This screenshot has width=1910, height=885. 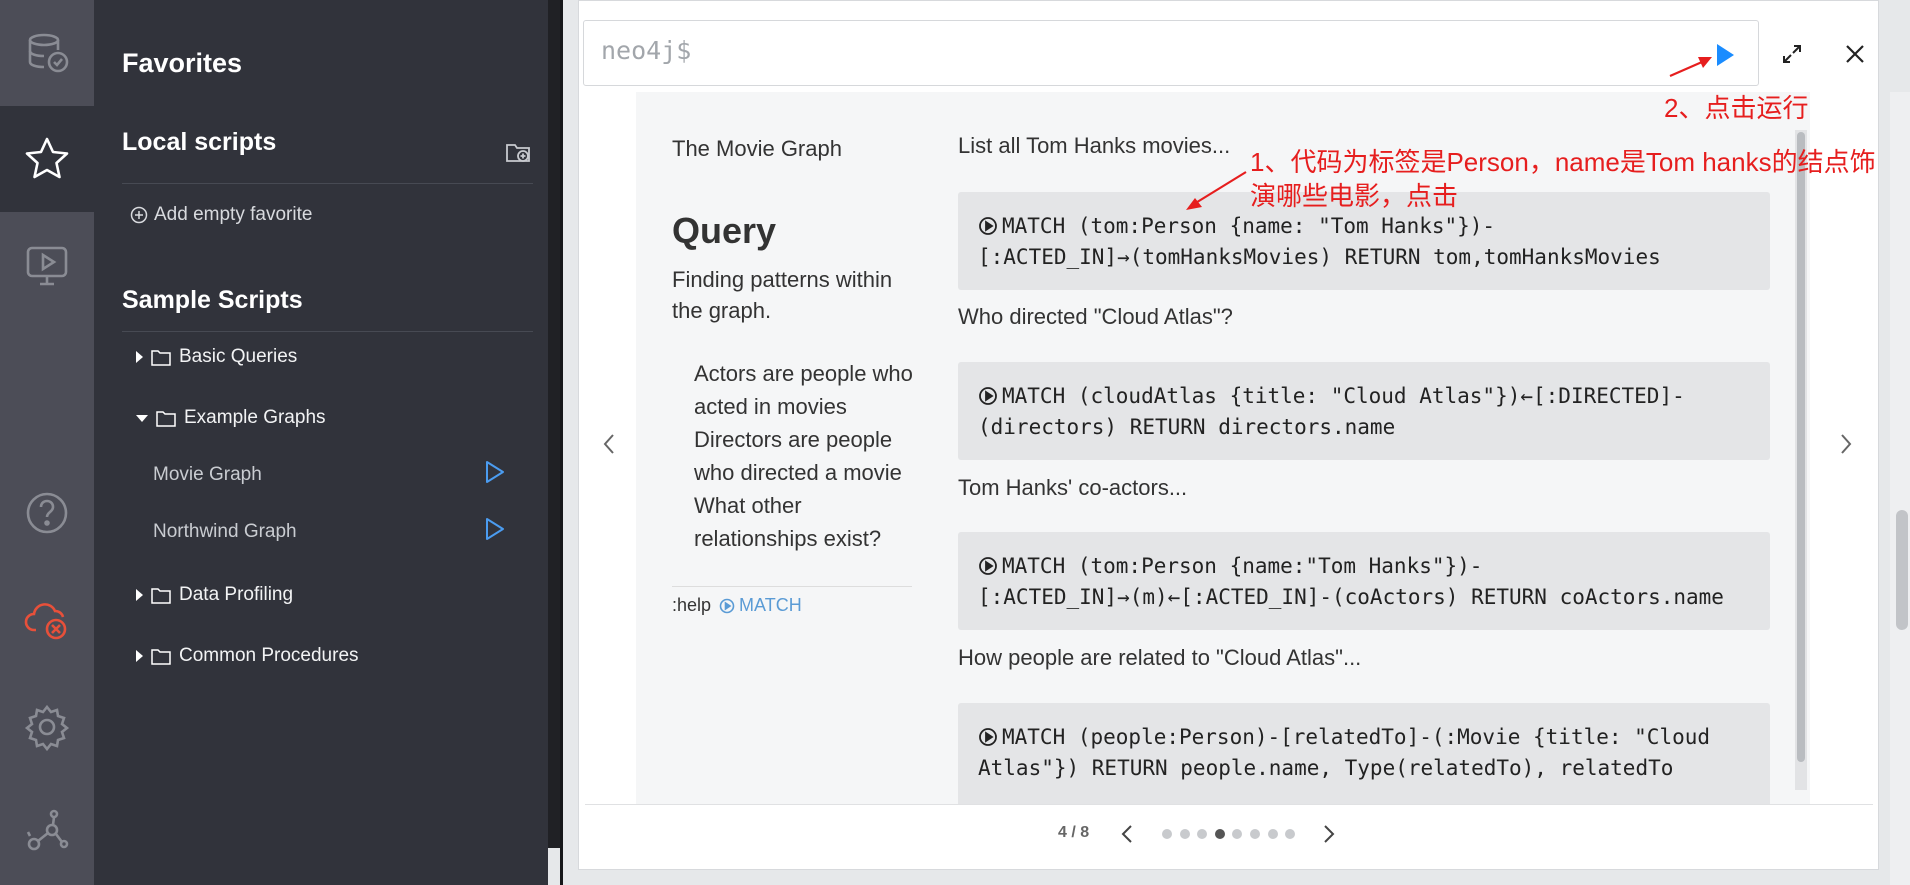 I want to click on page-scrollbar-track, so click(x=1900, y=488).